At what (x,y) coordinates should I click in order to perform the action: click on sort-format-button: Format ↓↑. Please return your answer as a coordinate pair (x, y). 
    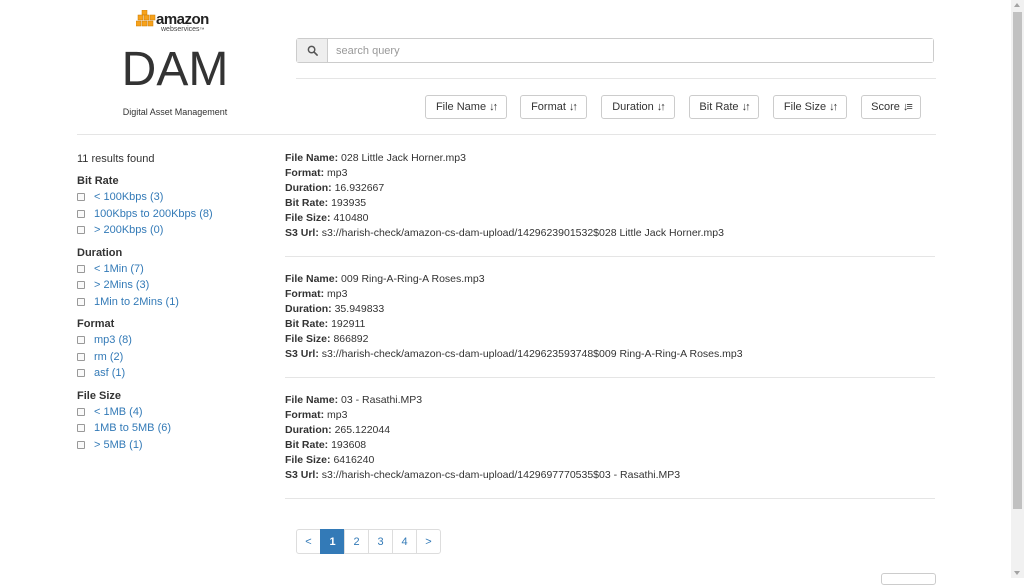
    Looking at the image, I should click on (553, 107).